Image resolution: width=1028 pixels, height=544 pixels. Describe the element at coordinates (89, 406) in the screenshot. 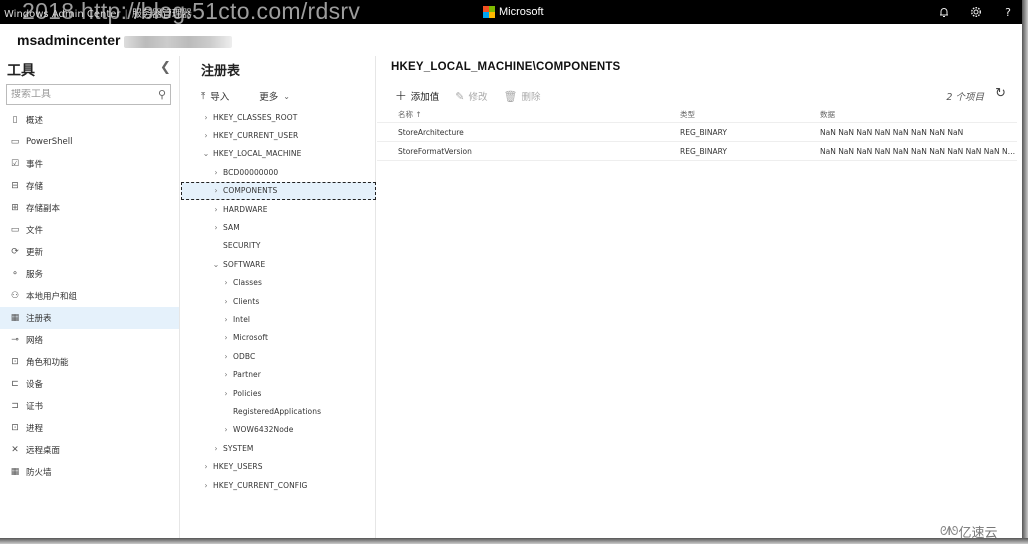

I see `sidebar-item-certificates: ⊐ 证书` at that location.